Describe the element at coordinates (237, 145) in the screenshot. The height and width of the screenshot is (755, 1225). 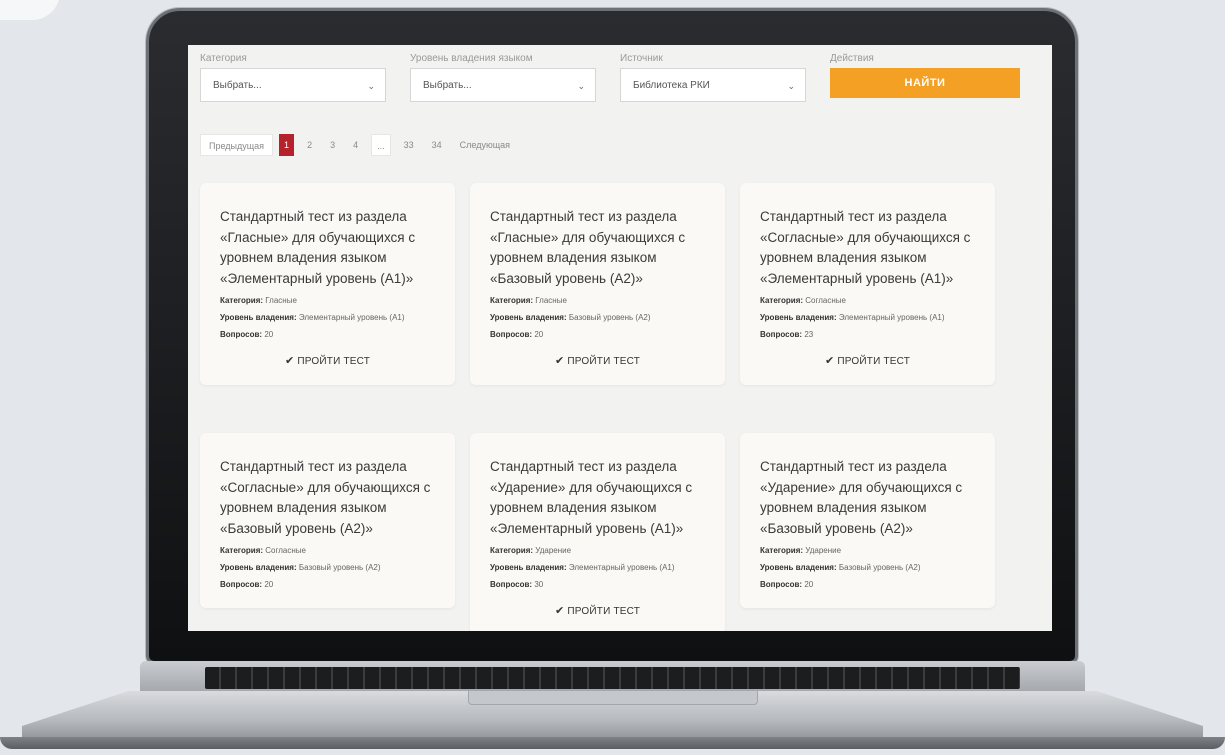
I see `pagination-prev: Предыдущая` at that location.